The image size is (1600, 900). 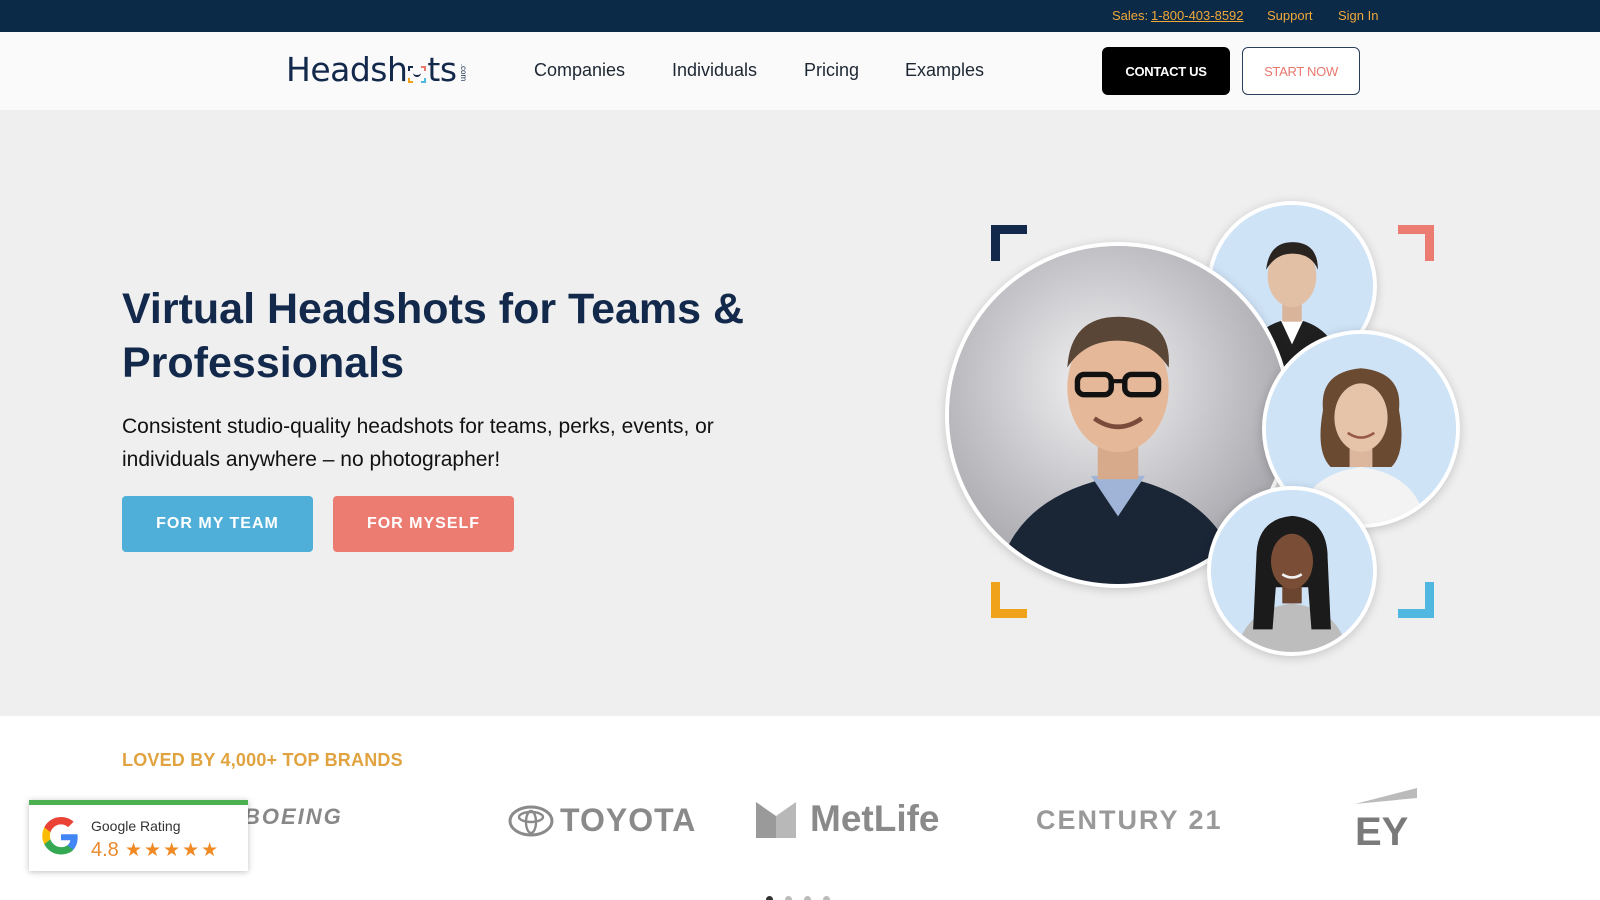 I want to click on for-my-team-button: FOR MY TEAM, so click(x=217, y=524).